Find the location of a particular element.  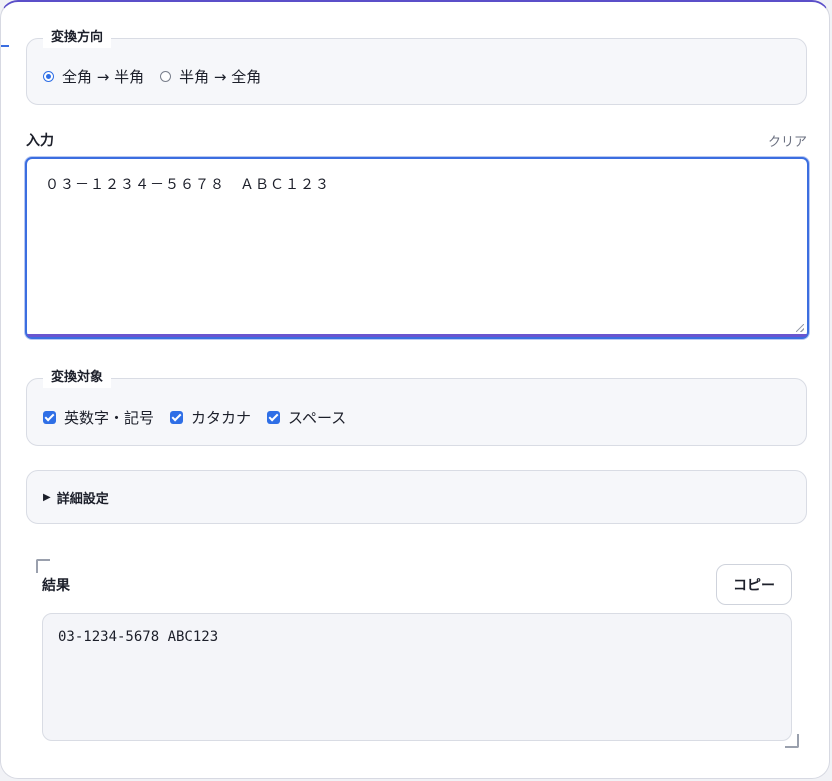

target-option-alnum: 英数字・記号 is located at coordinates (98, 417).